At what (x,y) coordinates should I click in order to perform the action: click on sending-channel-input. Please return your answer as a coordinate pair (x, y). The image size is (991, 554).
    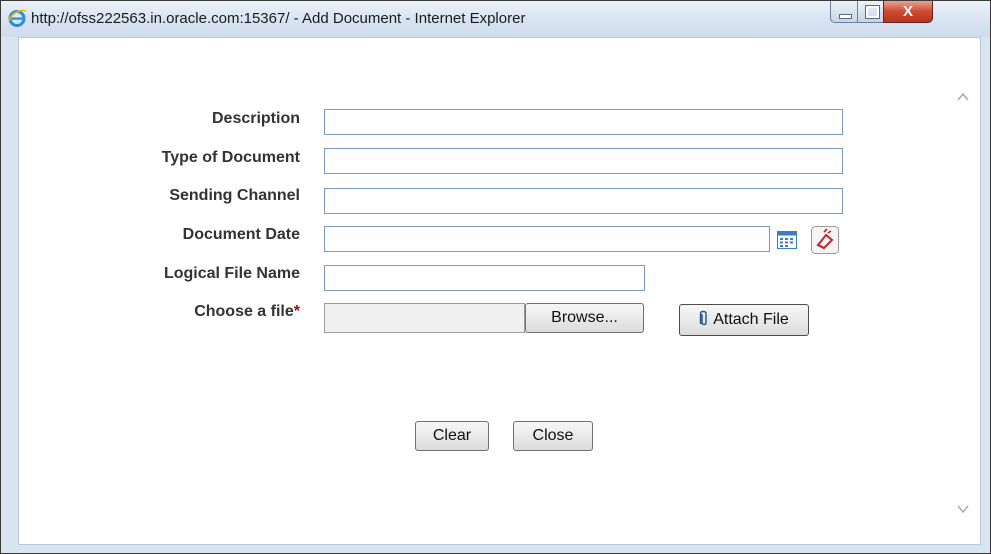
    Looking at the image, I should click on (583, 201).